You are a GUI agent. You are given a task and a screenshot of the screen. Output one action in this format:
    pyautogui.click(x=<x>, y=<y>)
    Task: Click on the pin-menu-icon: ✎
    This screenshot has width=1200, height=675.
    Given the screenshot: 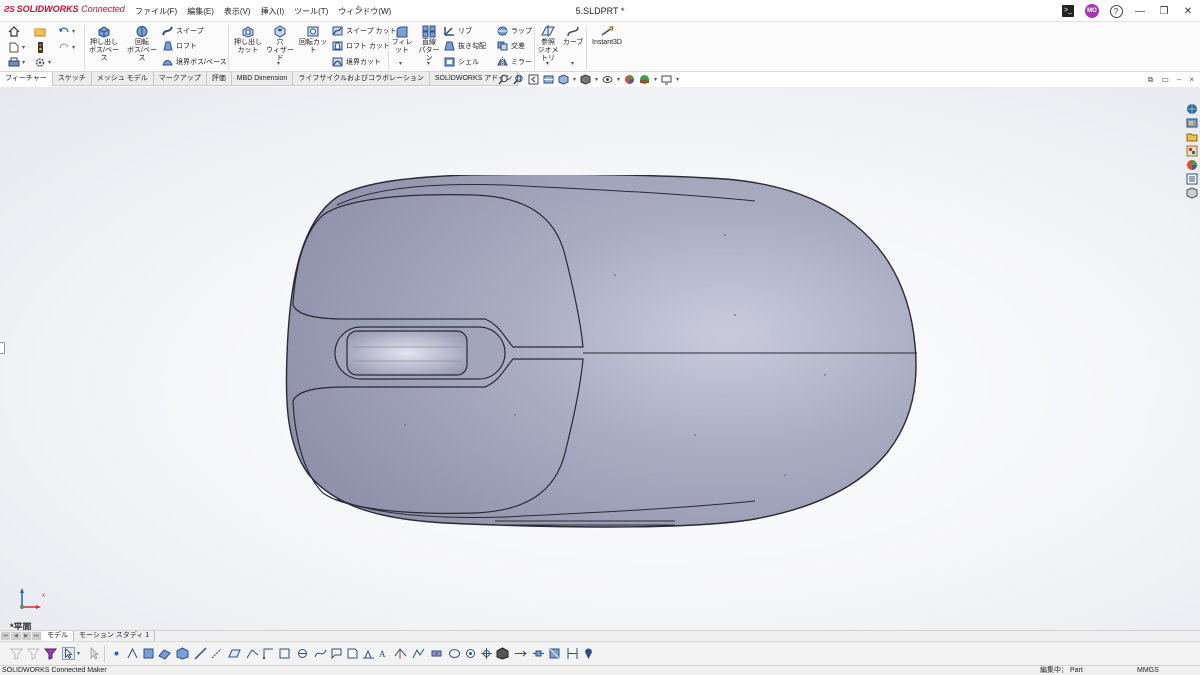 What is the action you would take?
    pyautogui.click(x=360, y=9)
    